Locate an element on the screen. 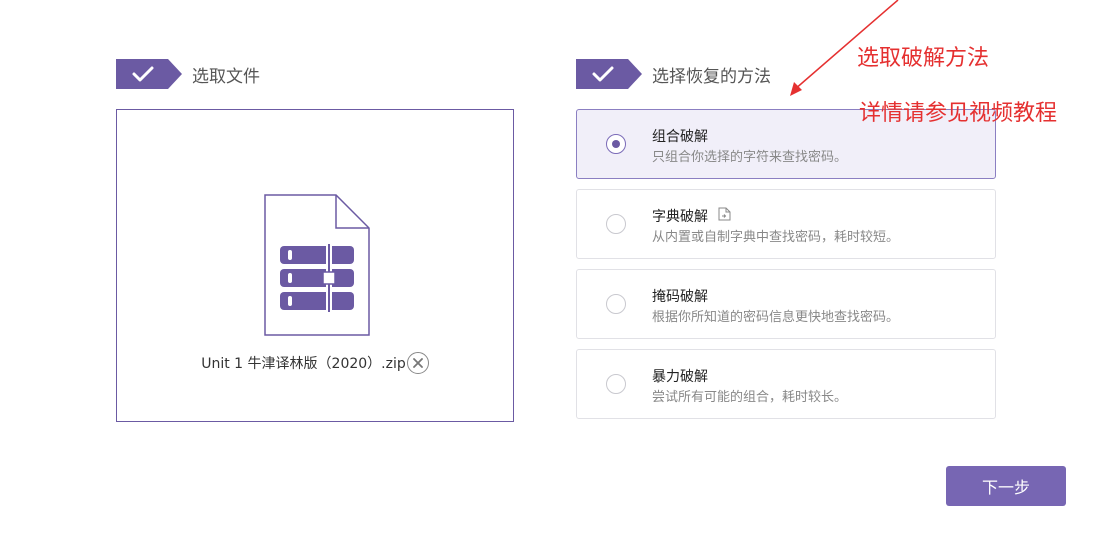 The width and height of the screenshot is (1113, 537). close-circle-icon is located at coordinates (417, 363).